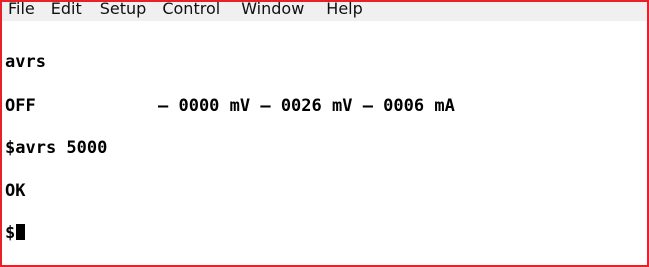 Image resolution: width=649 pixels, height=267 pixels. I want to click on terminal-prompt: $, so click(15, 233).